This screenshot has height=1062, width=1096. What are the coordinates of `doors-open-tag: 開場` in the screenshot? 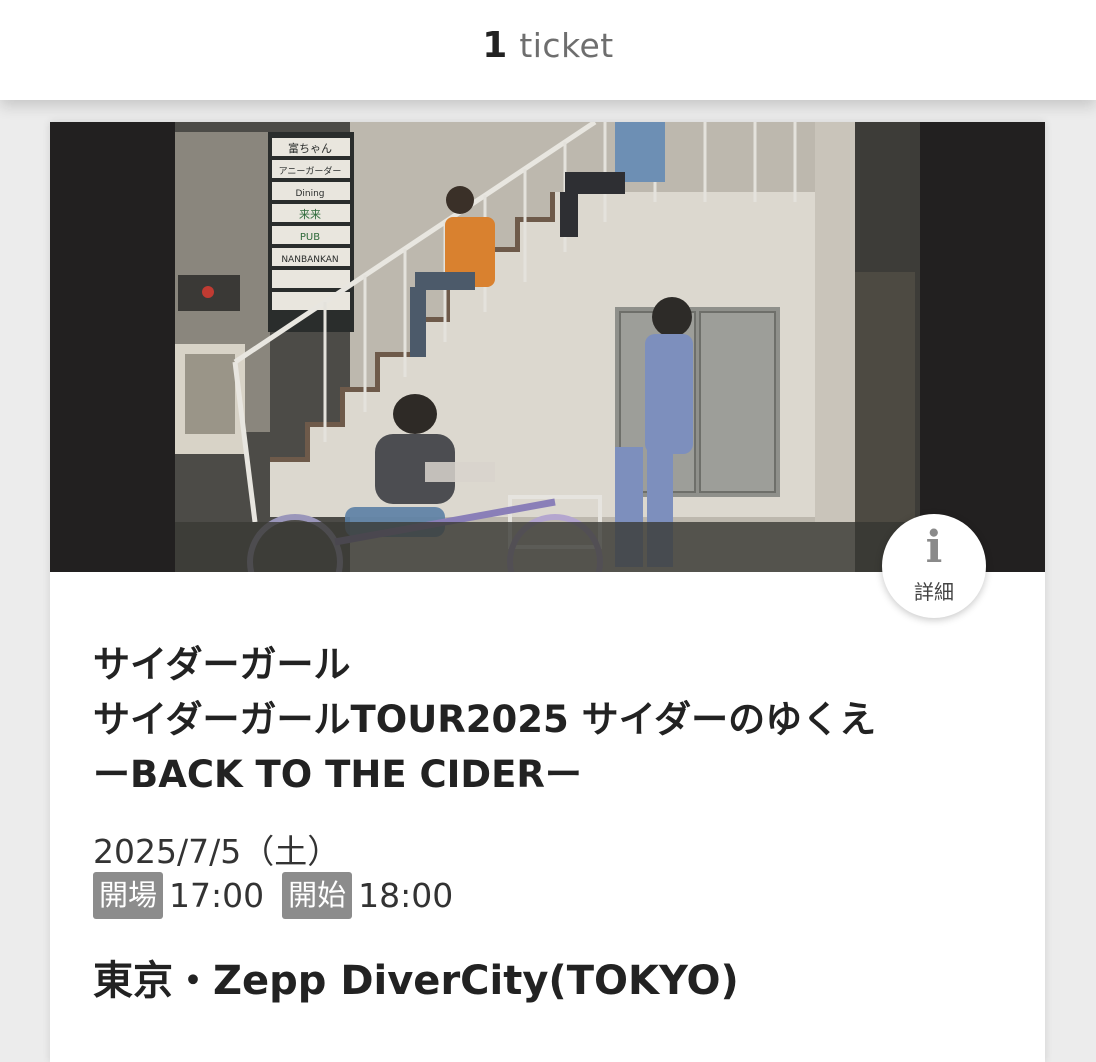 It's located at (128, 895).